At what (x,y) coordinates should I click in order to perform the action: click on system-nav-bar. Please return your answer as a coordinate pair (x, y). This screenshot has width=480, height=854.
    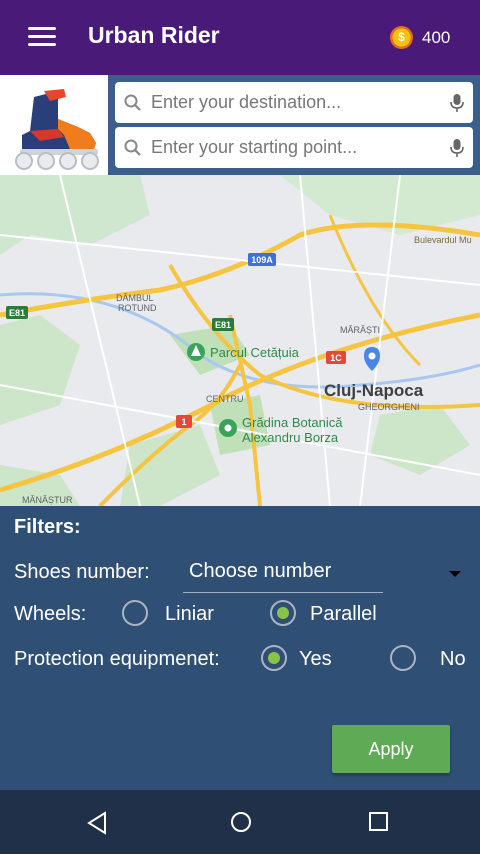
    Looking at the image, I should click on (240, 822).